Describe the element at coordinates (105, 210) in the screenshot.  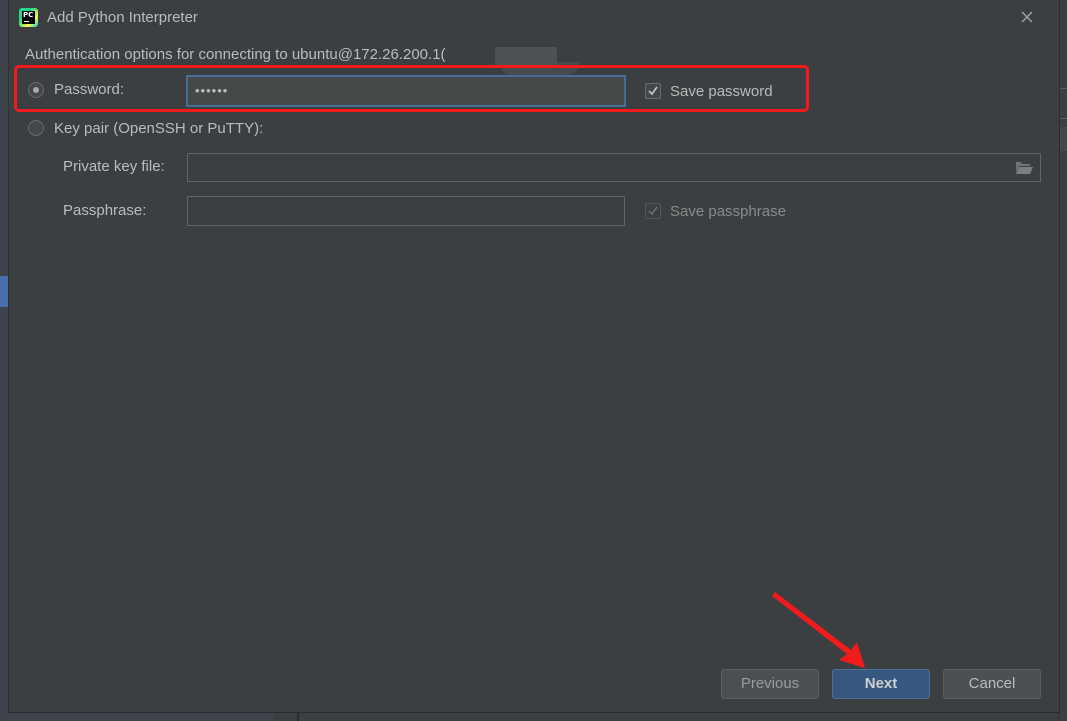
I see `passphrase-label: Passphrase:` at that location.